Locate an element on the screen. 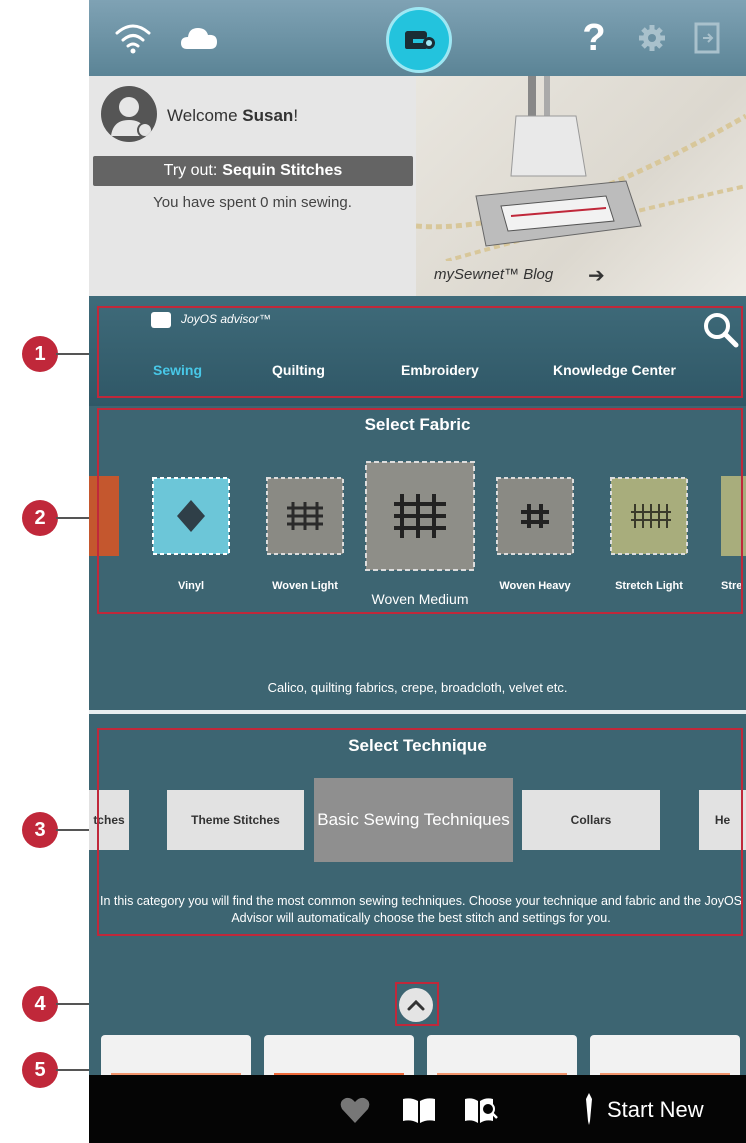 The width and height of the screenshot is (746, 1143). callout-3: 3 is located at coordinates (40, 830).